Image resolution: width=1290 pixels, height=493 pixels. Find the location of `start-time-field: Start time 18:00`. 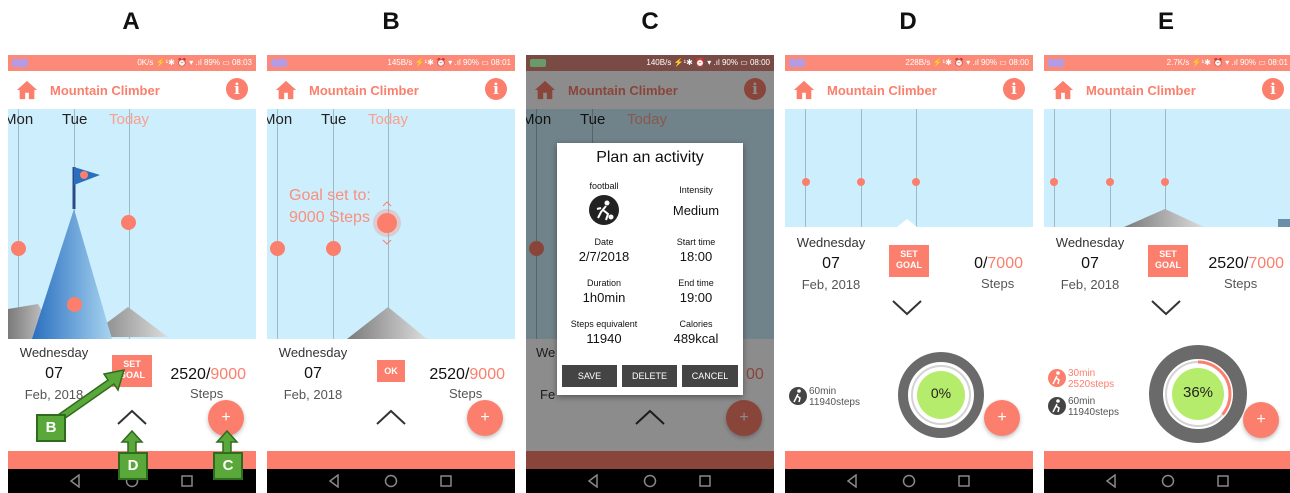

start-time-field: Start time 18:00 is located at coordinates (696, 250).